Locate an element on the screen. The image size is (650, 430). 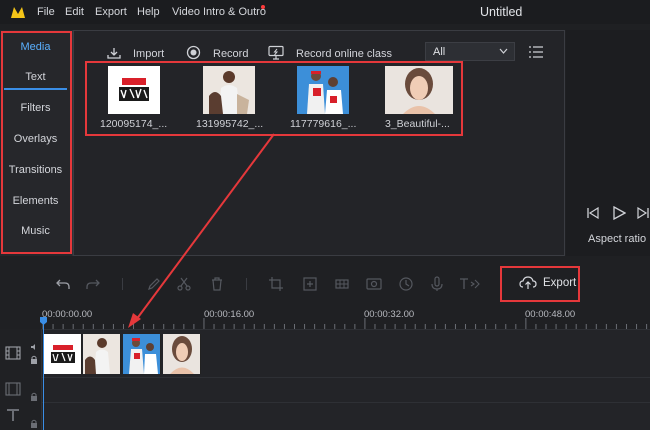
annotation-arrow is located at coordinates (201, 230).